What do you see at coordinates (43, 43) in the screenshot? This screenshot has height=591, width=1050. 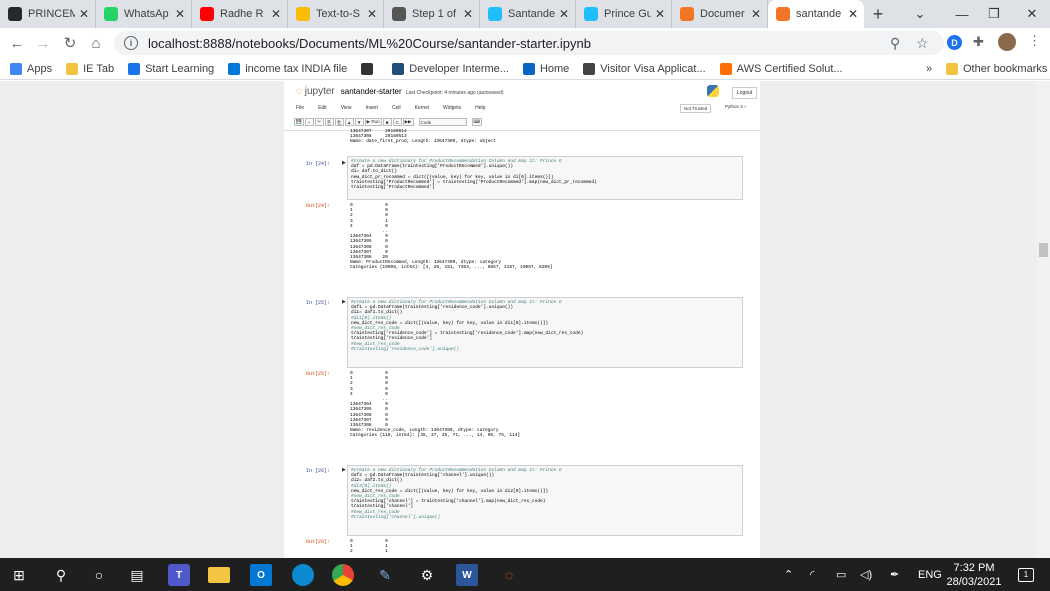 I see `forward-icon: →` at bounding box center [43, 43].